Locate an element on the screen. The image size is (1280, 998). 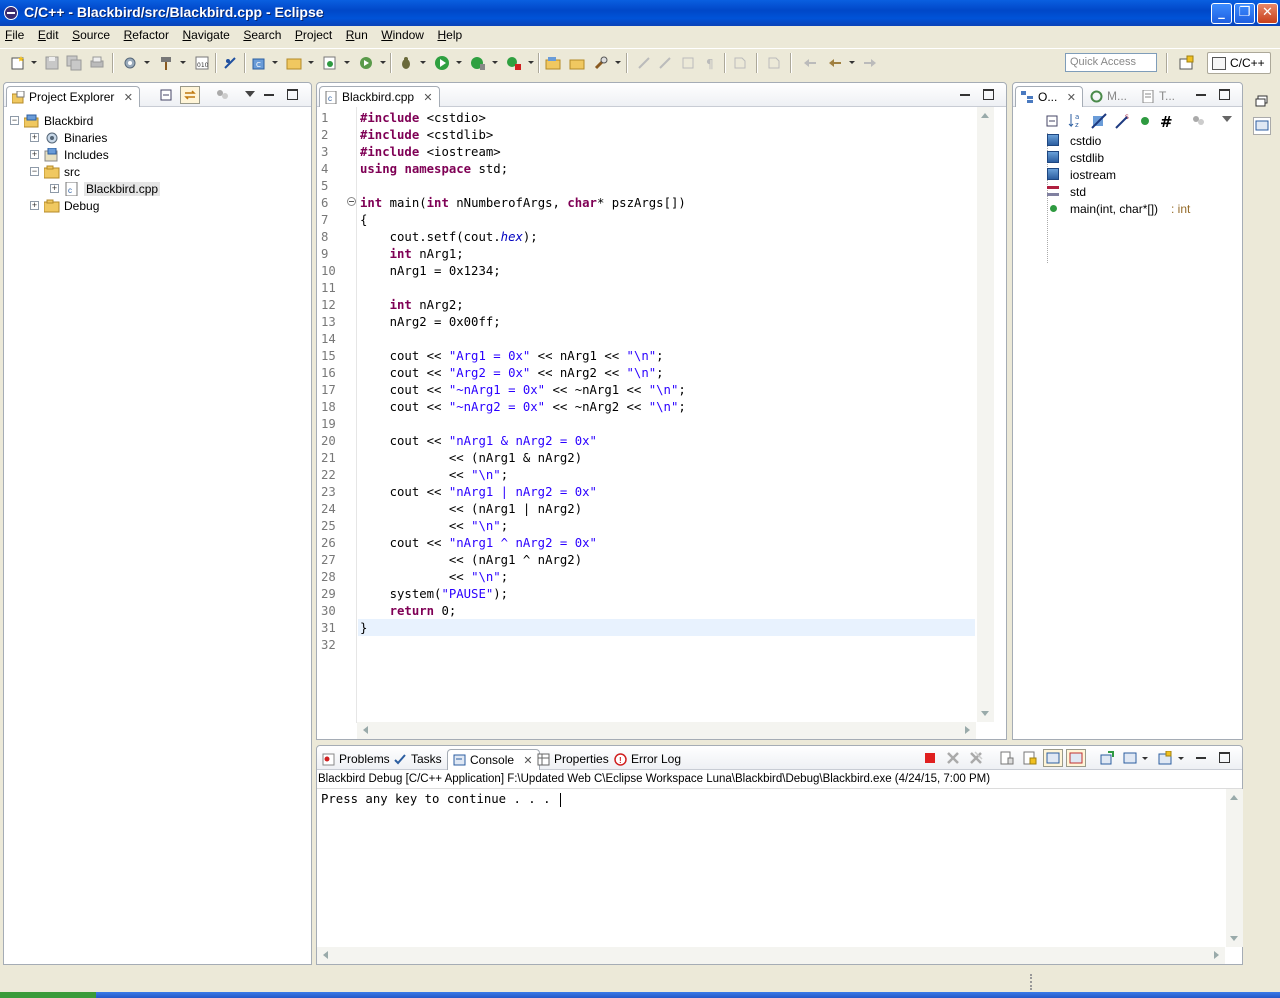
open-element-icon is located at coordinates (577, 63).